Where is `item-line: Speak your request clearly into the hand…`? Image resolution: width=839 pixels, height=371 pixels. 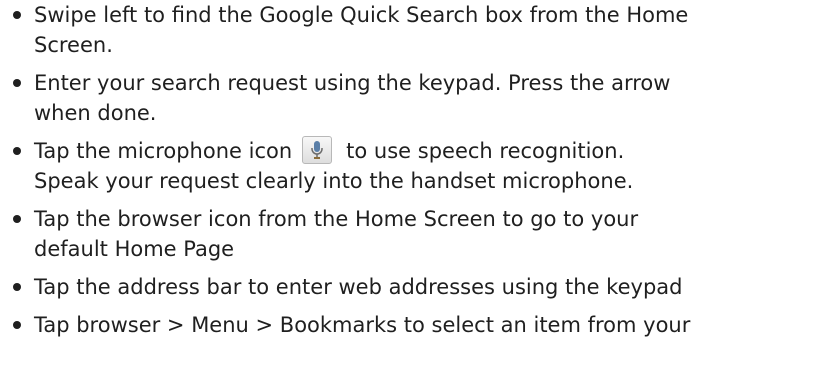
item-line: Speak your request clearly into the hand… is located at coordinates (334, 181).